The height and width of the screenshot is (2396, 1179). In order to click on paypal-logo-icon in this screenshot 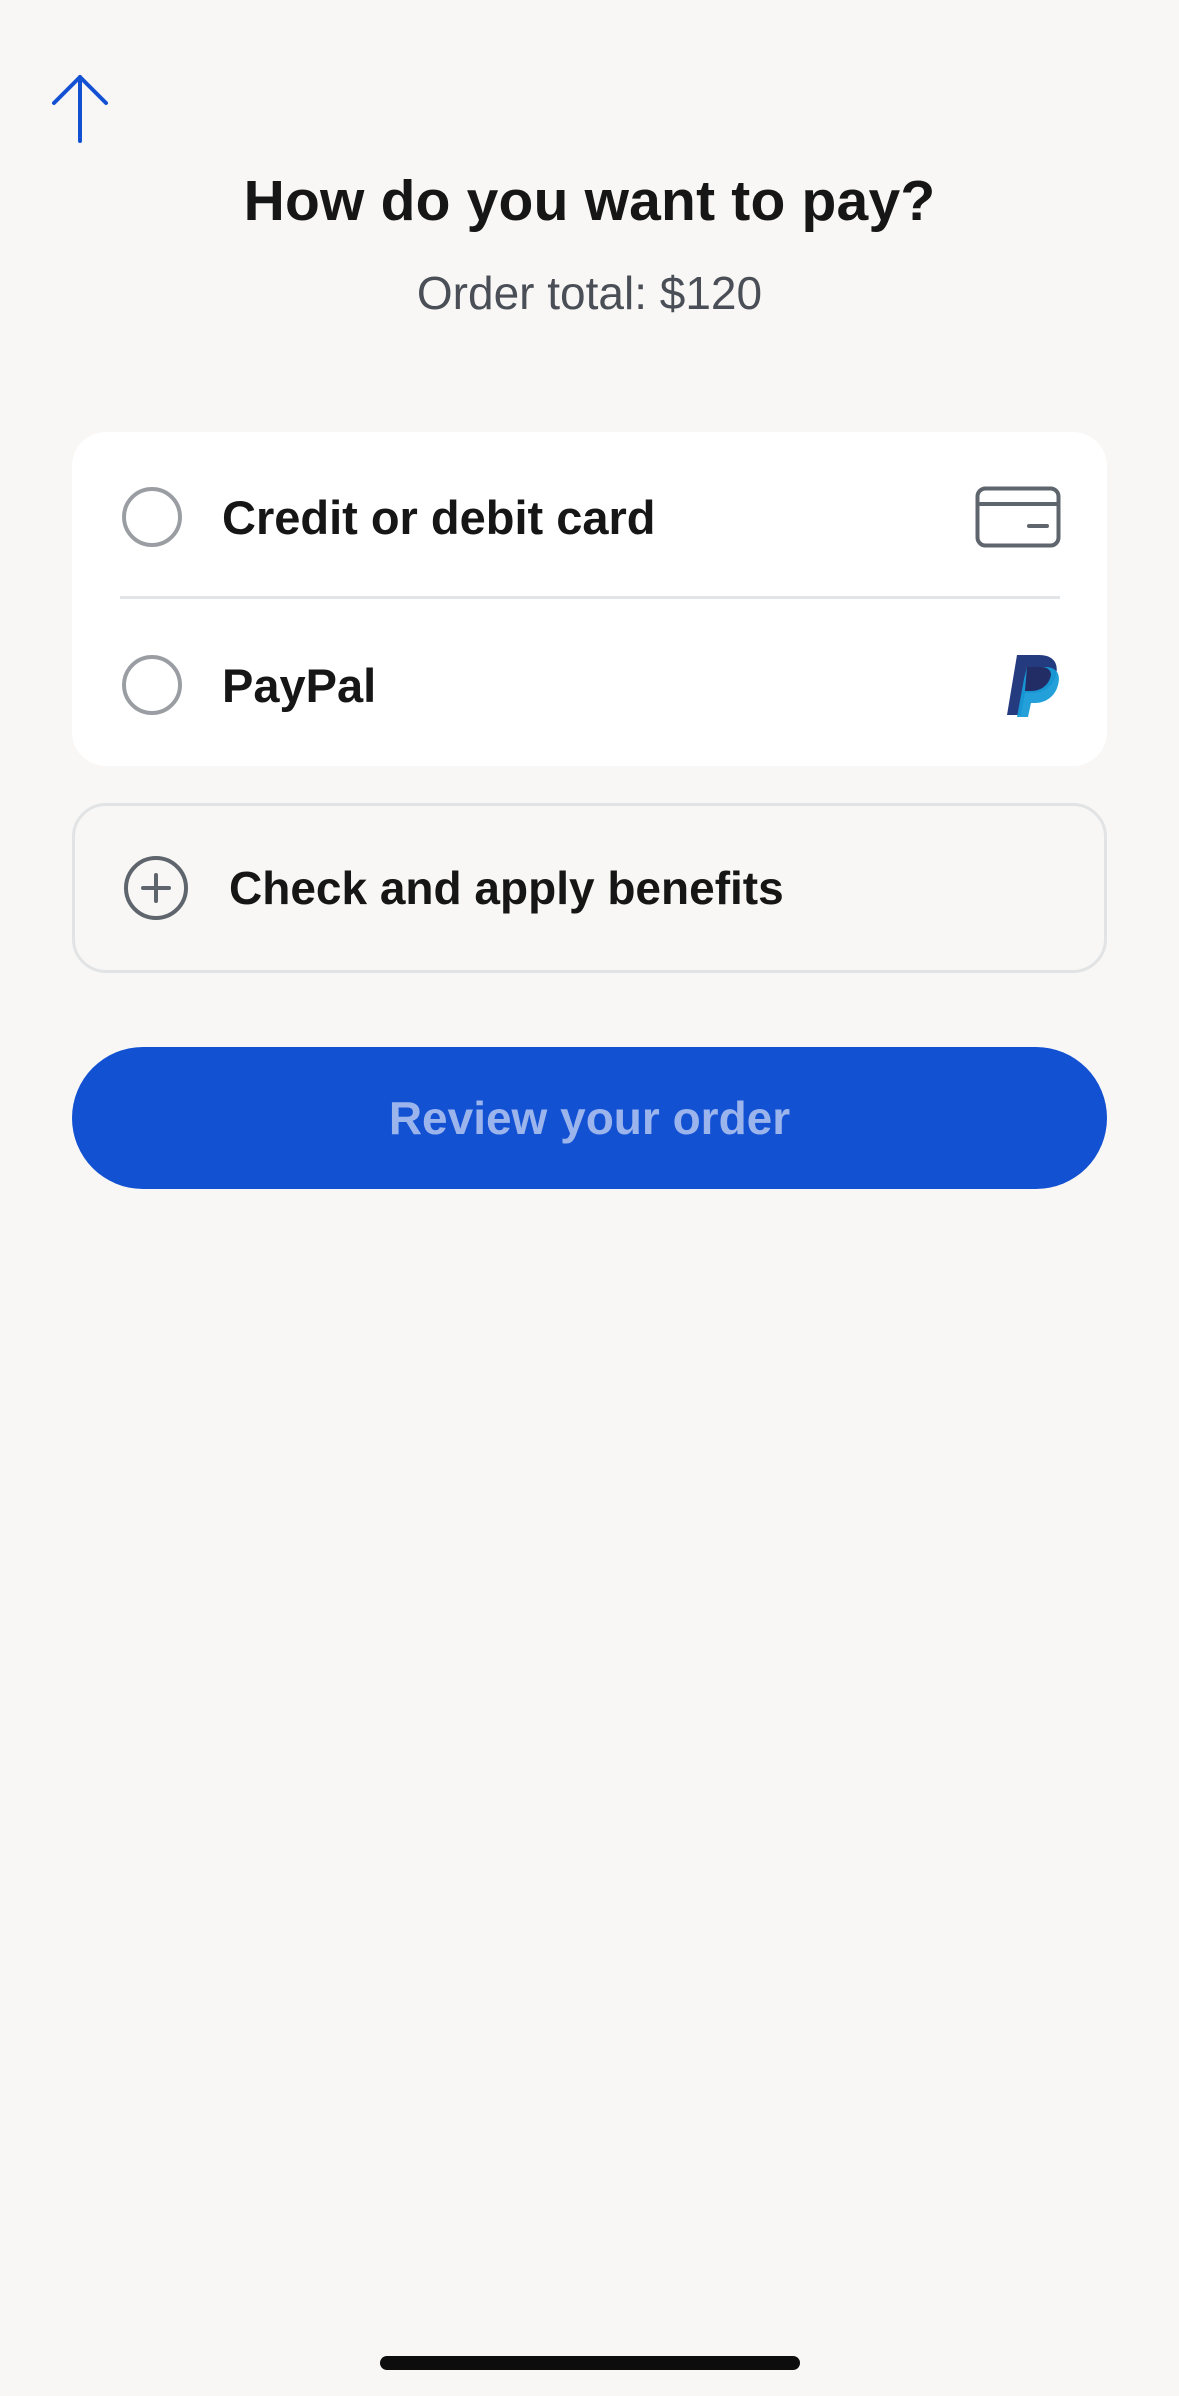, I will do `click(1033, 685)`.